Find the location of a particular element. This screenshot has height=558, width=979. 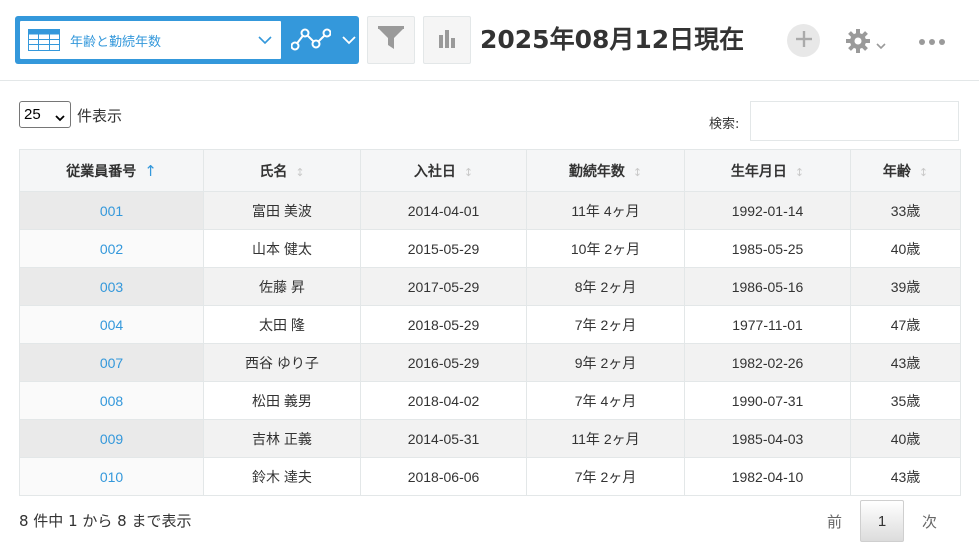

cell-employee-id: 002 is located at coordinates (111, 248).